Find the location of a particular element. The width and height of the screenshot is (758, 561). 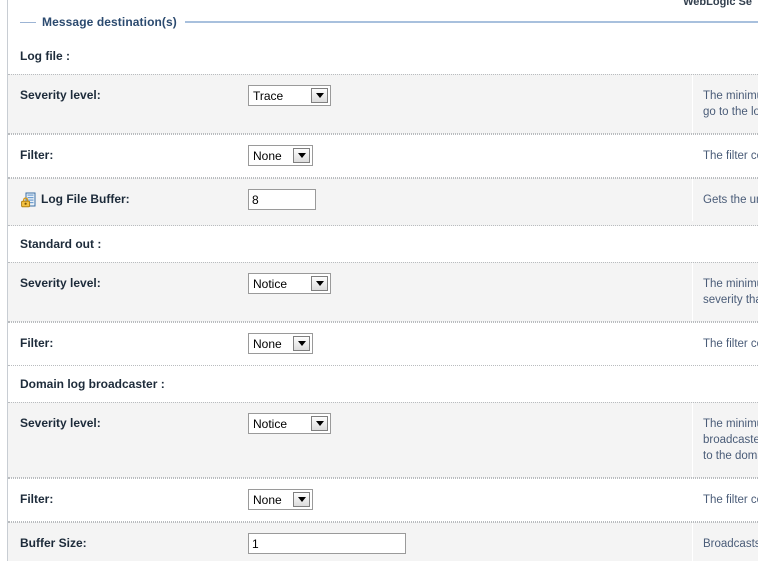

section-header-message-destinations: Message destination(s) is located at coordinates (383, 22).